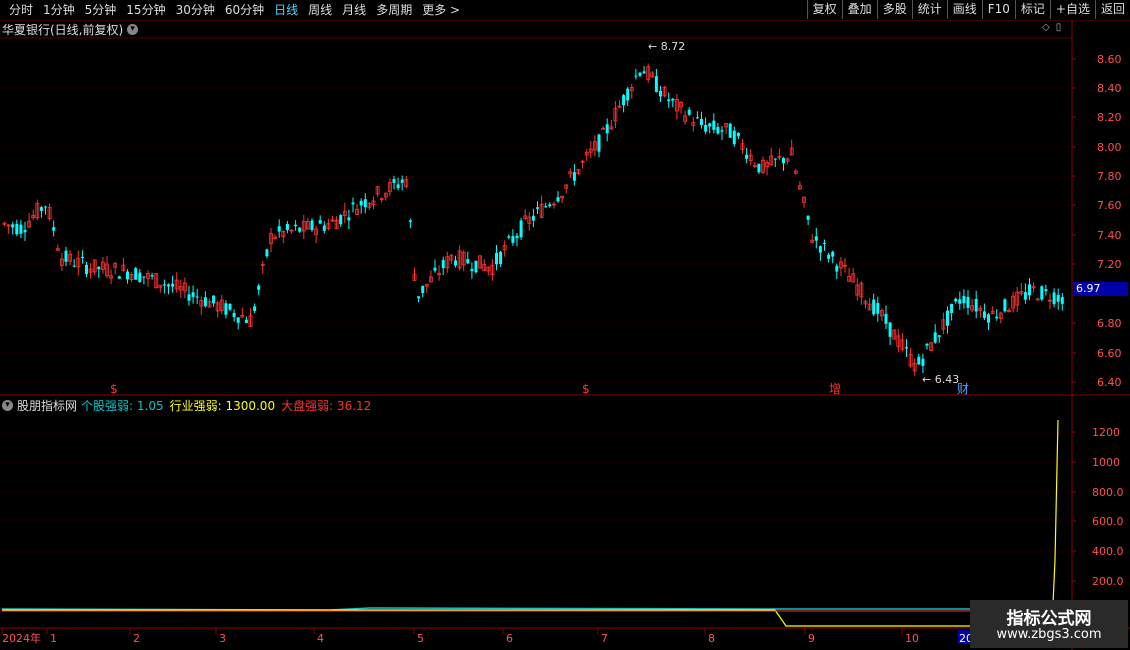 The image size is (1130, 650). Describe the element at coordinates (894, 9) in the screenshot. I see `toolbar-button-2: 多股` at that location.